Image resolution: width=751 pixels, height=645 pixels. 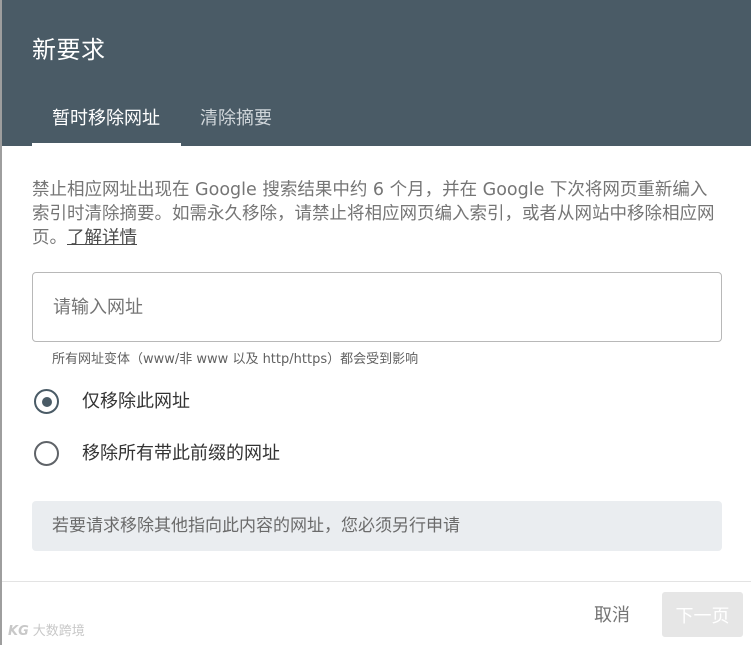 What do you see at coordinates (702, 614) in the screenshot?
I see `next-button: 下一页` at bounding box center [702, 614].